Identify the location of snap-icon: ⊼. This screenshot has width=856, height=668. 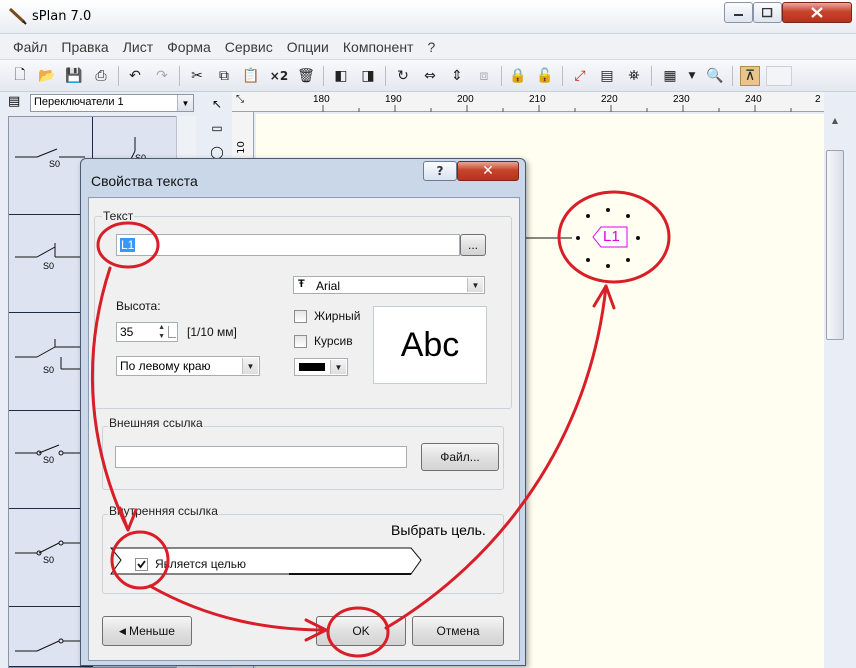
(750, 76).